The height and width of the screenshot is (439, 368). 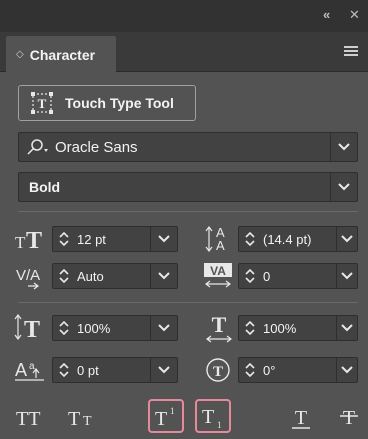 I want to click on touch-type-tool-button: T Touch Type Tool, so click(x=107, y=103).